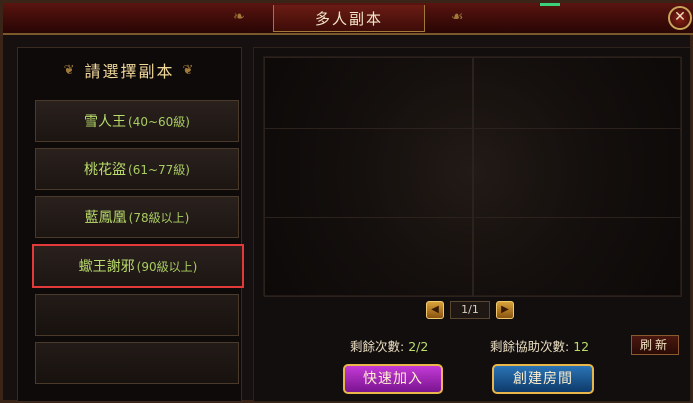 Image resolution: width=693 pixels, height=403 pixels. Describe the element at coordinates (167, 266) in the screenshot. I see `instance-level: (90級以上)` at that location.